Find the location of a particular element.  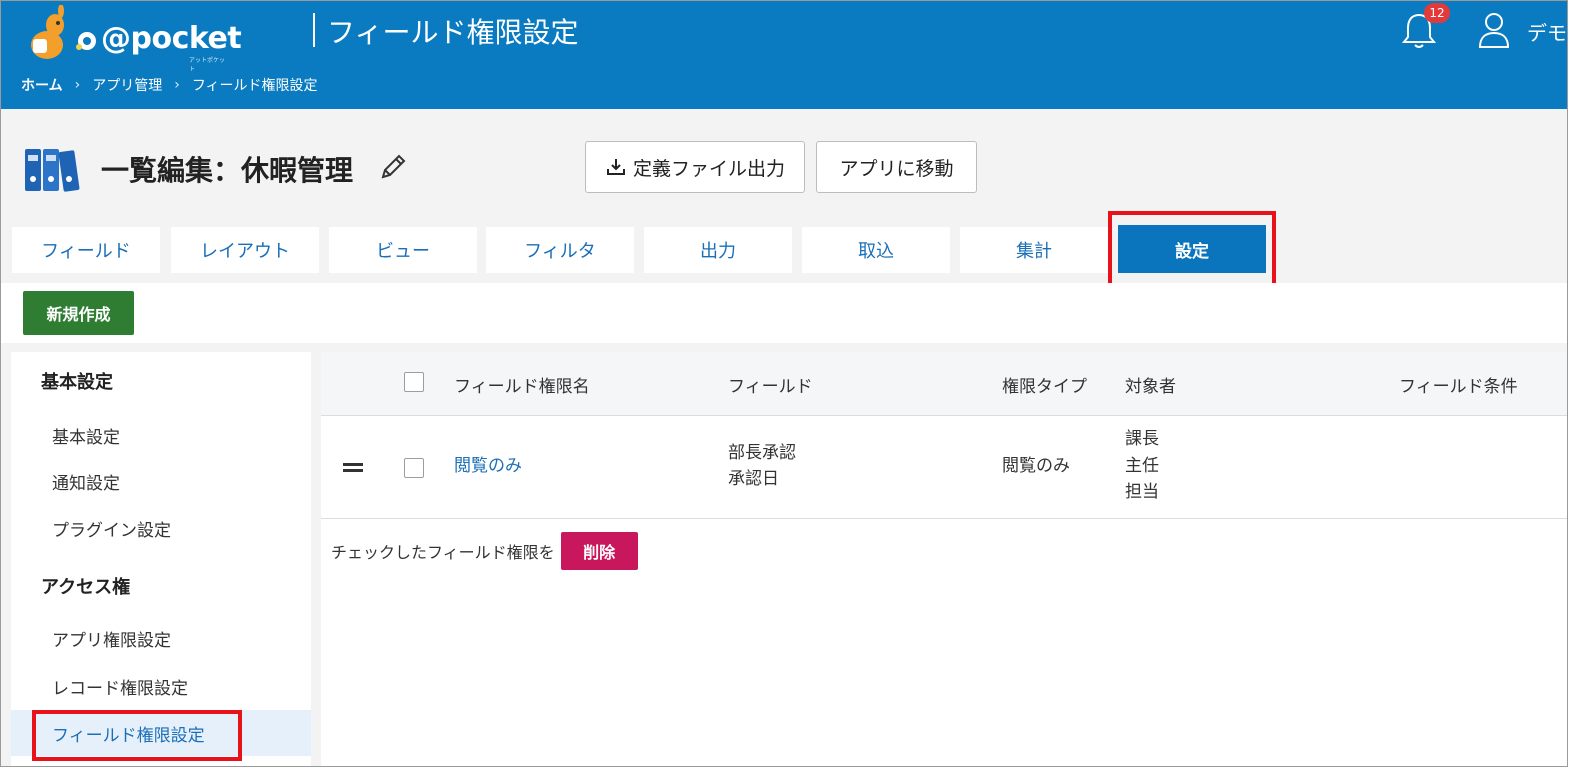

notification-badge: 12 is located at coordinates (1437, 13).